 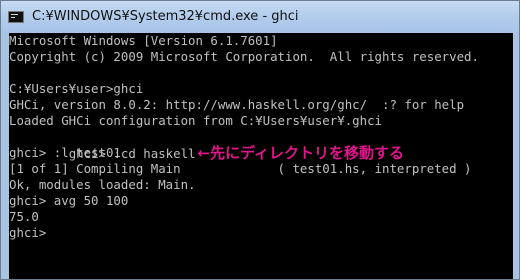 I want to click on console-line-average-command: ghci> avg 50 100, so click(x=69, y=200).